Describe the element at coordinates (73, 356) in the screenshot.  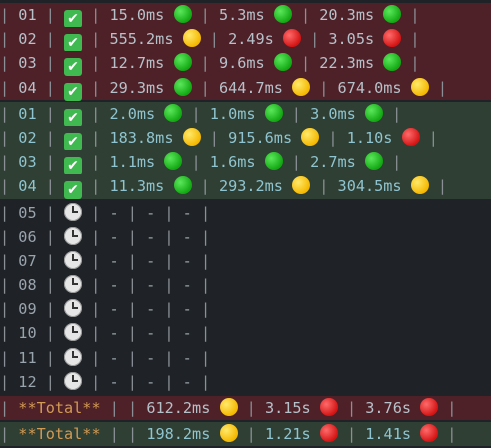
I see `clock-icon` at that location.